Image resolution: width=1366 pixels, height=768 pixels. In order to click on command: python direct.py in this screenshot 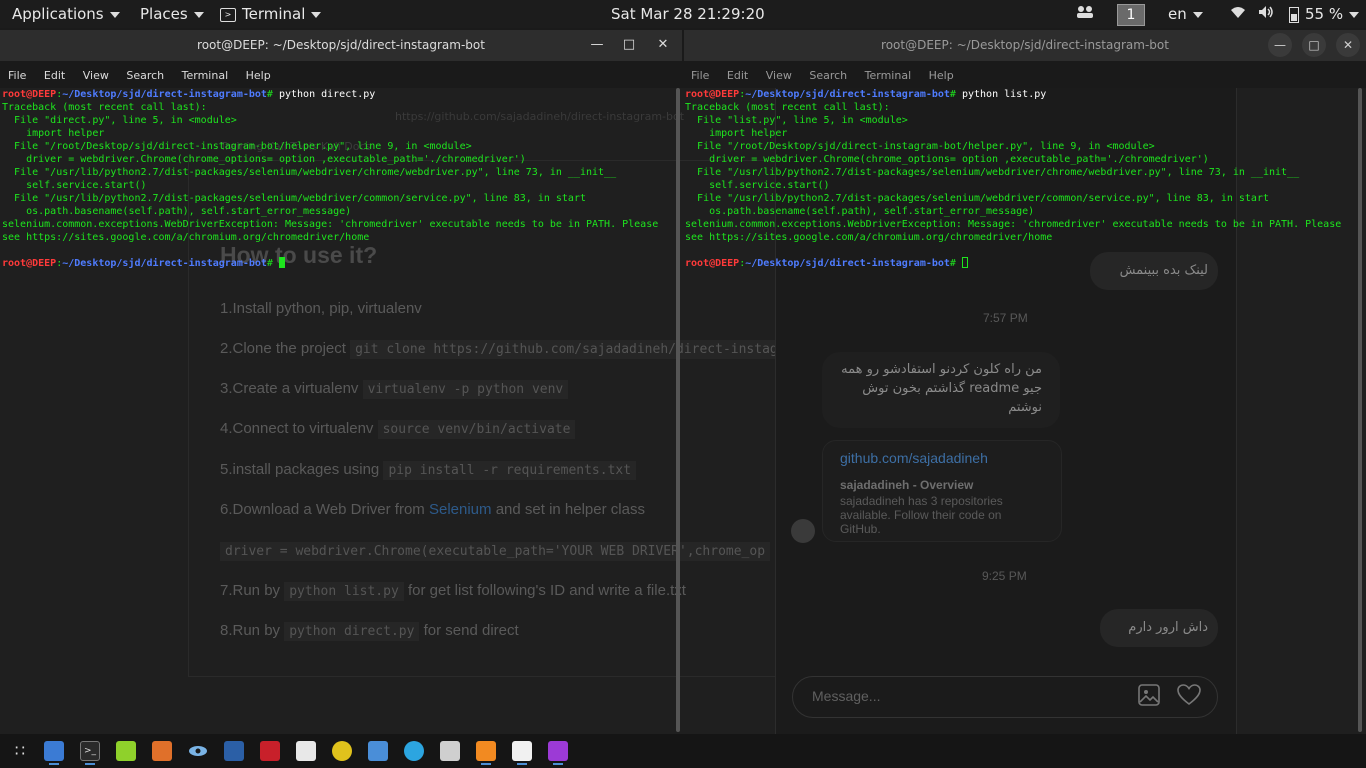, I will do `click(327, 94)`.